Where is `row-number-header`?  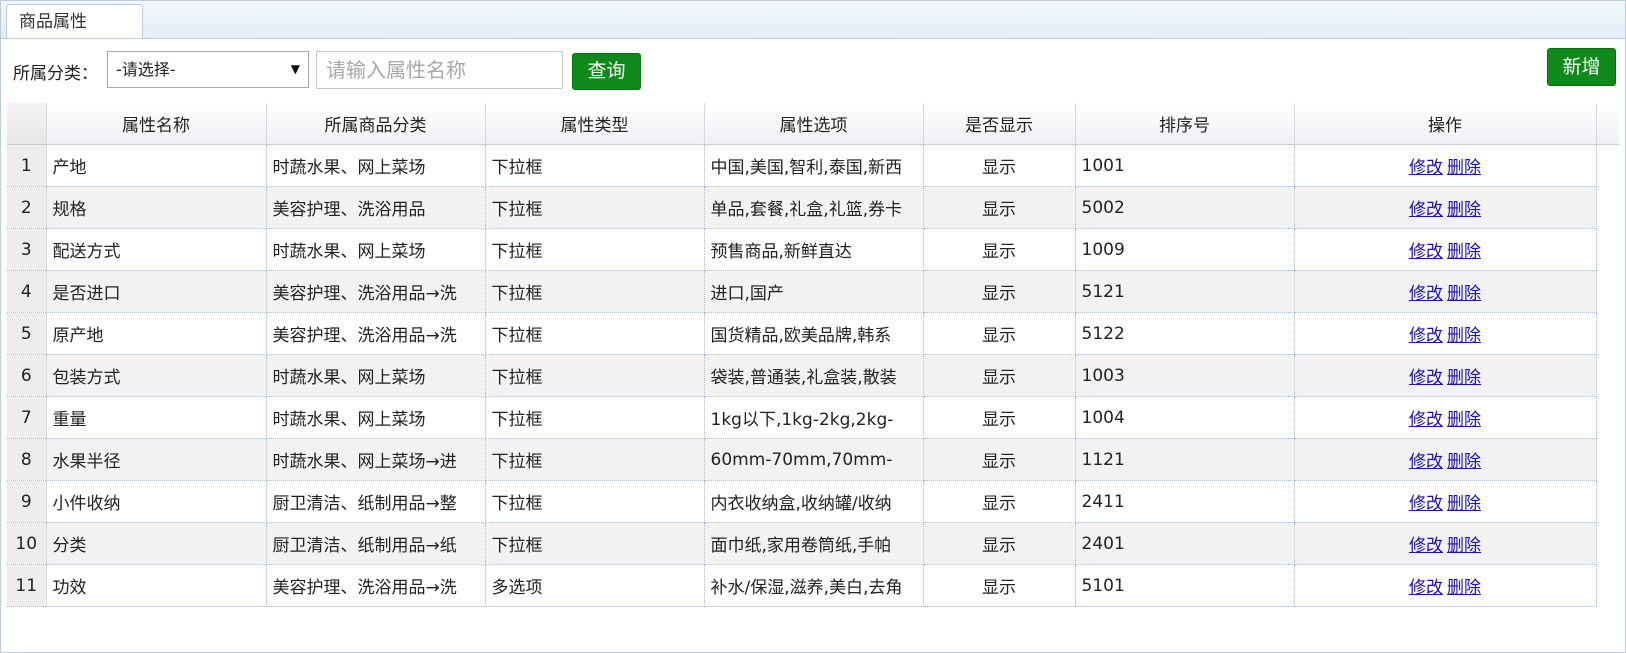 row-number-header is located at coordinates (27, 124).